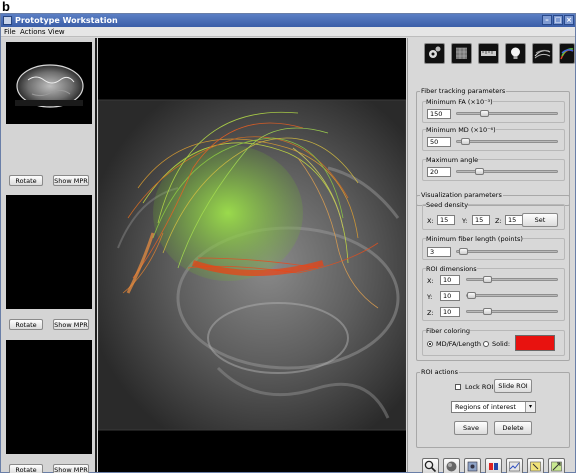  What do you see at coordinates (486, 344) in the screenshot?
I see `coloring-solid-radio` at bounding box center [486, 344].